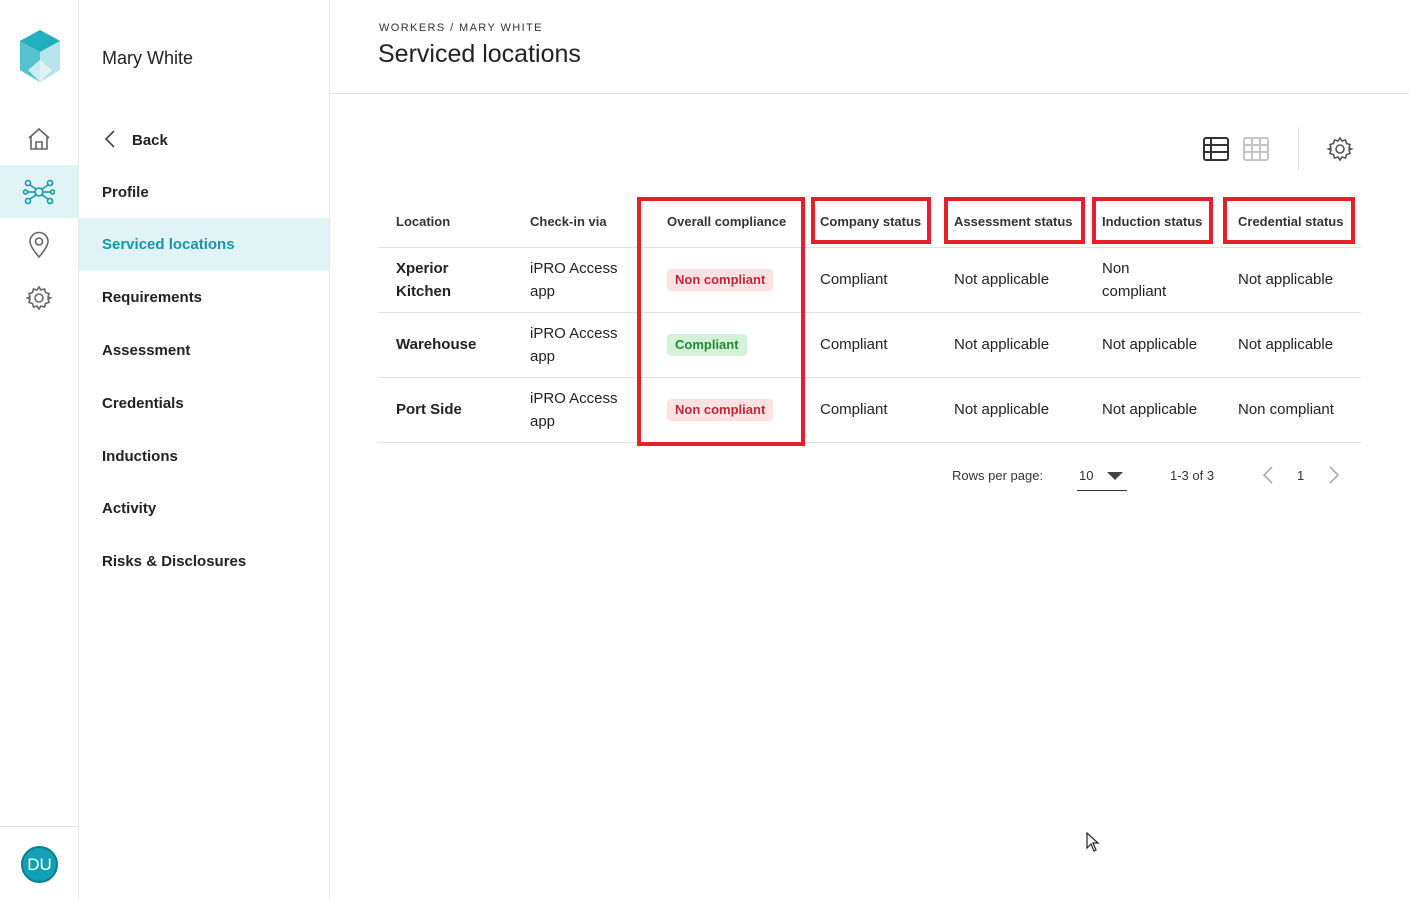  Describe the element at coordinates (998, 475) in the screenshot. I see `rows-per-page-label: Rows per page:` at that location.